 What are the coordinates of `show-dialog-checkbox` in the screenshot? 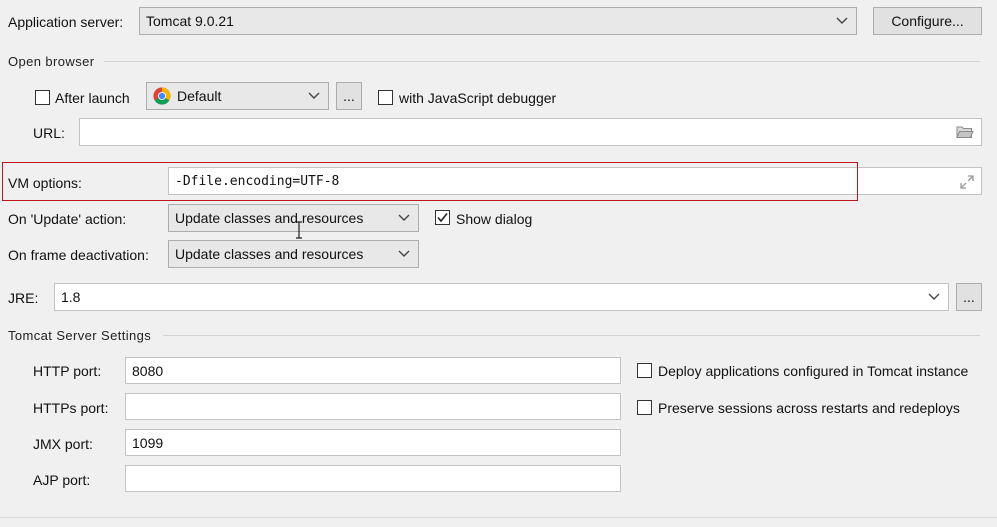 It's located at (442, 217).